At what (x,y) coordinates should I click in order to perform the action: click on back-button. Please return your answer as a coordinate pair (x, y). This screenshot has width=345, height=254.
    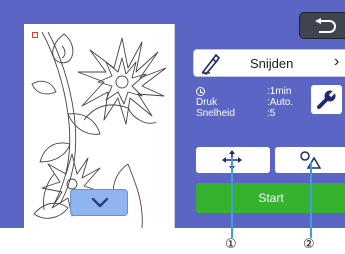
    Looking at the image, I should click on (322, 25).